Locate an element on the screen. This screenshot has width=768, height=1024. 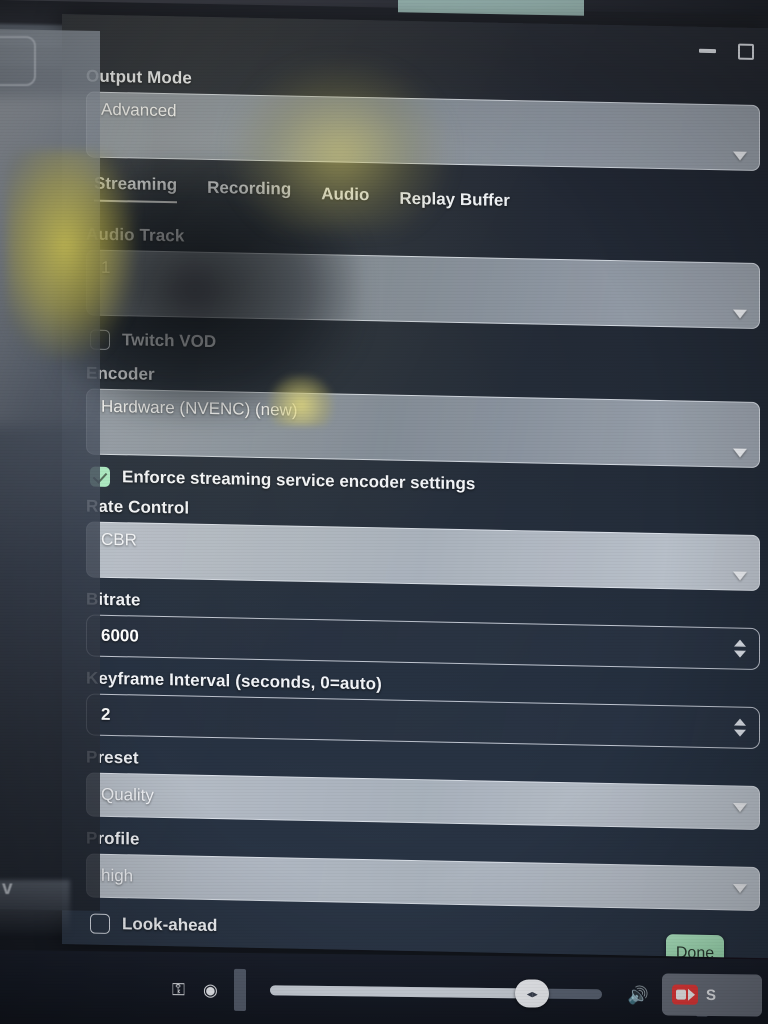
slider-fill is located at coordinates (399, 992).